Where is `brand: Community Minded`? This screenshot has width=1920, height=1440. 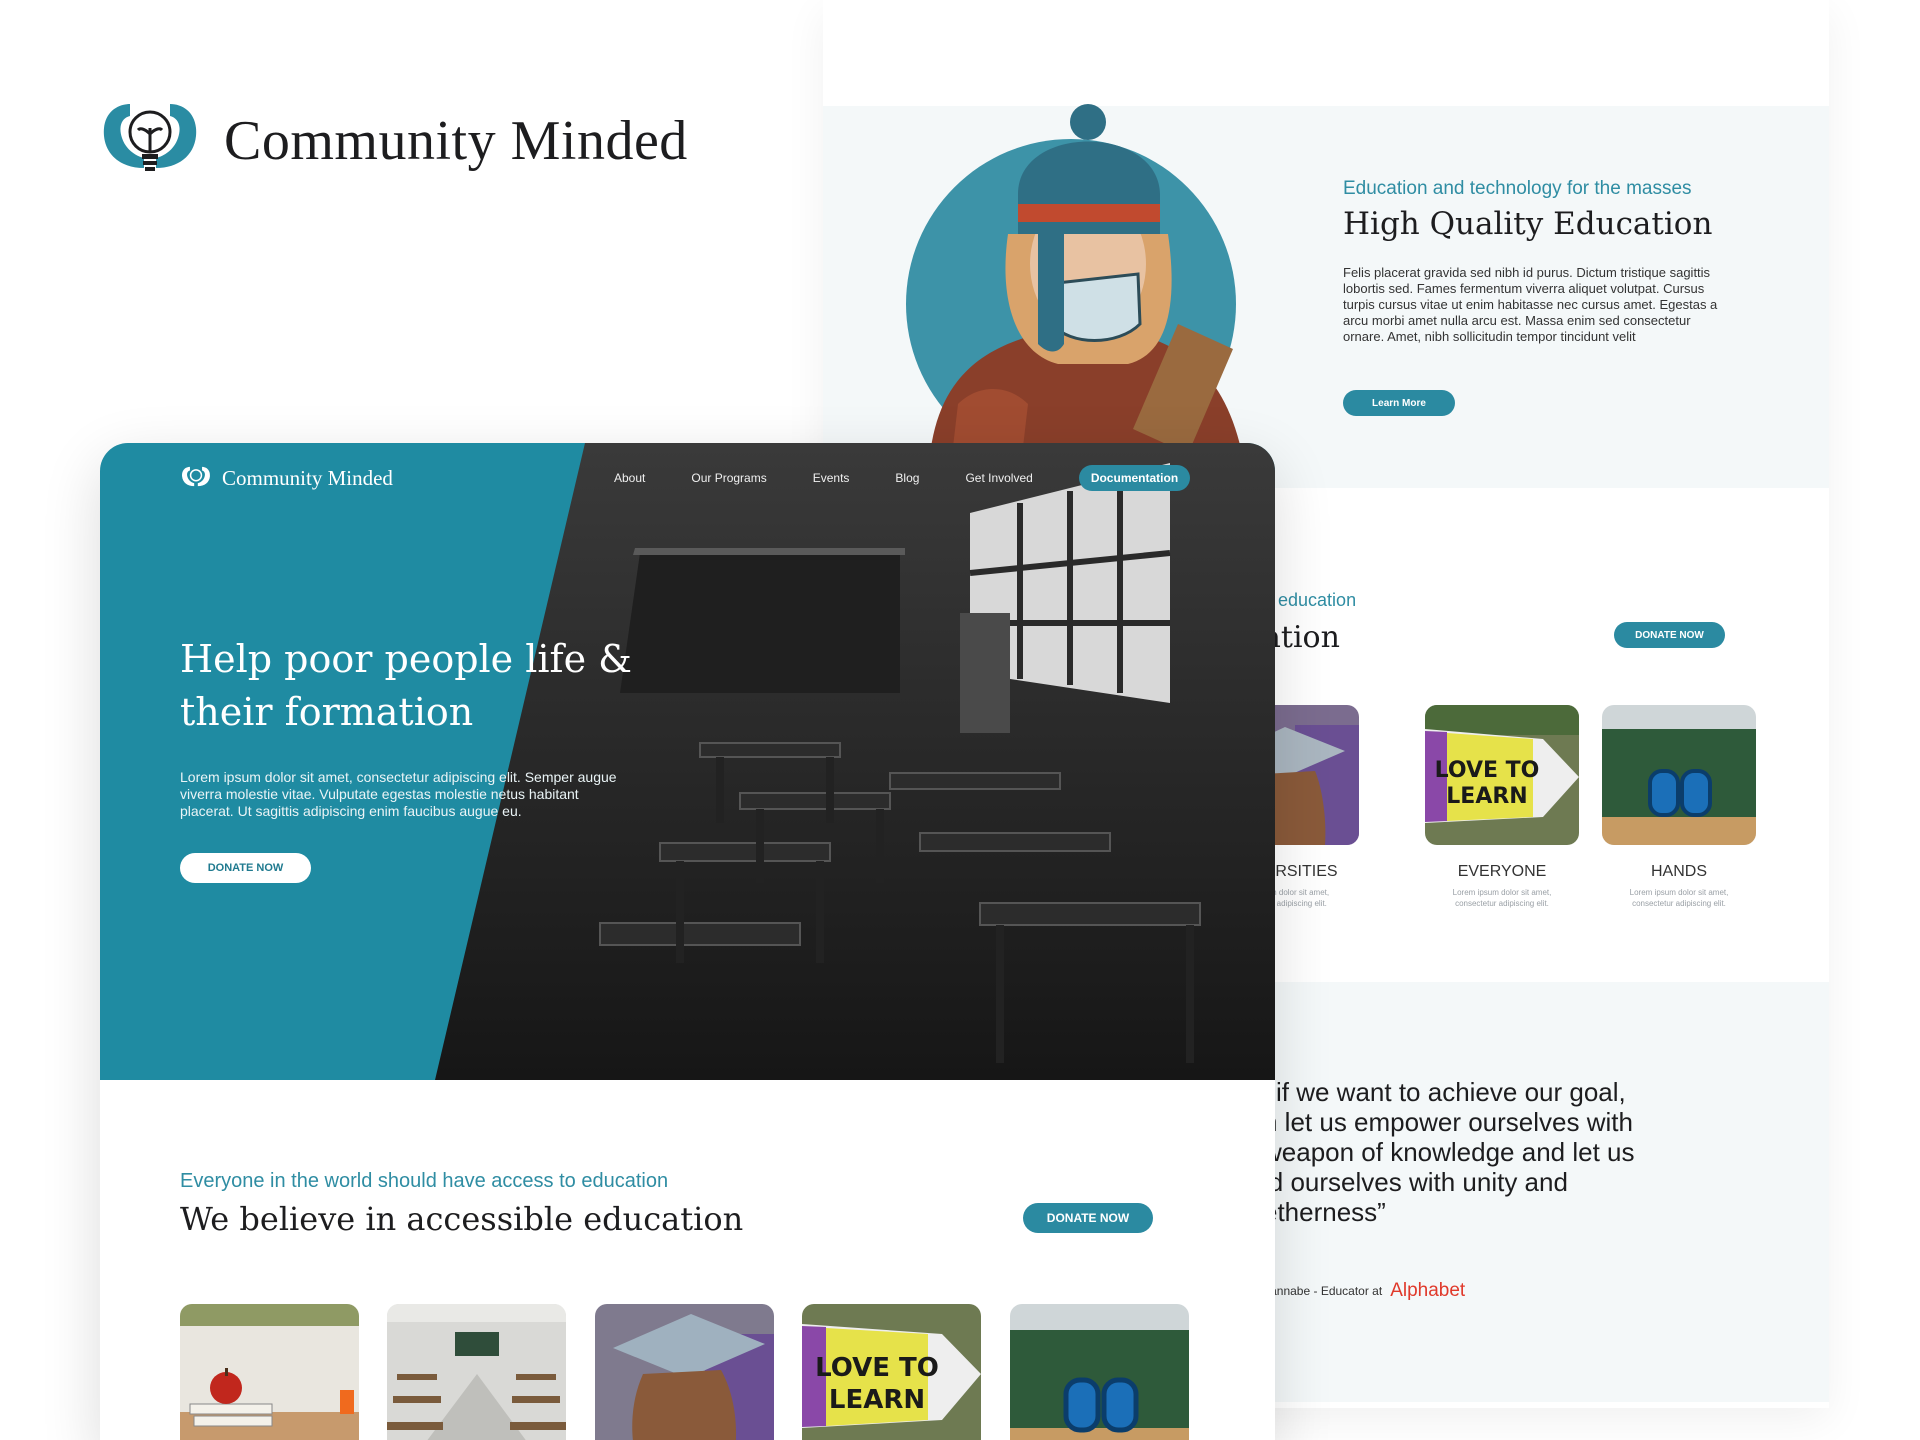 brand: Community Minded is located at coordinates (394, 141).